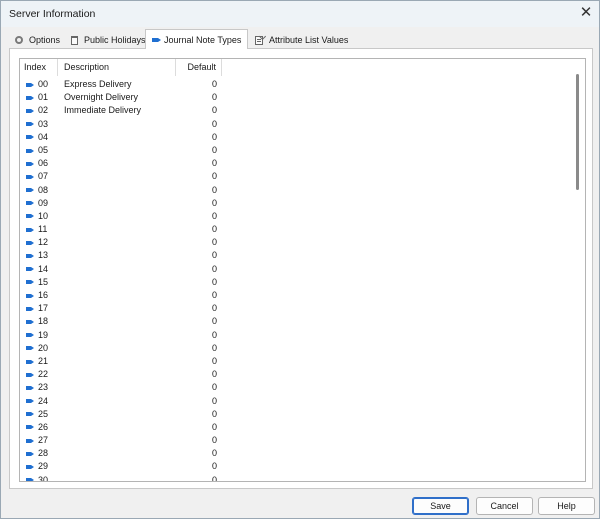 Image resolution: width=600 pixels, height=519 pixels. Describe the element at coordinates (294, 190) in the screenshot. I see `list-item: 08 0` at that location.